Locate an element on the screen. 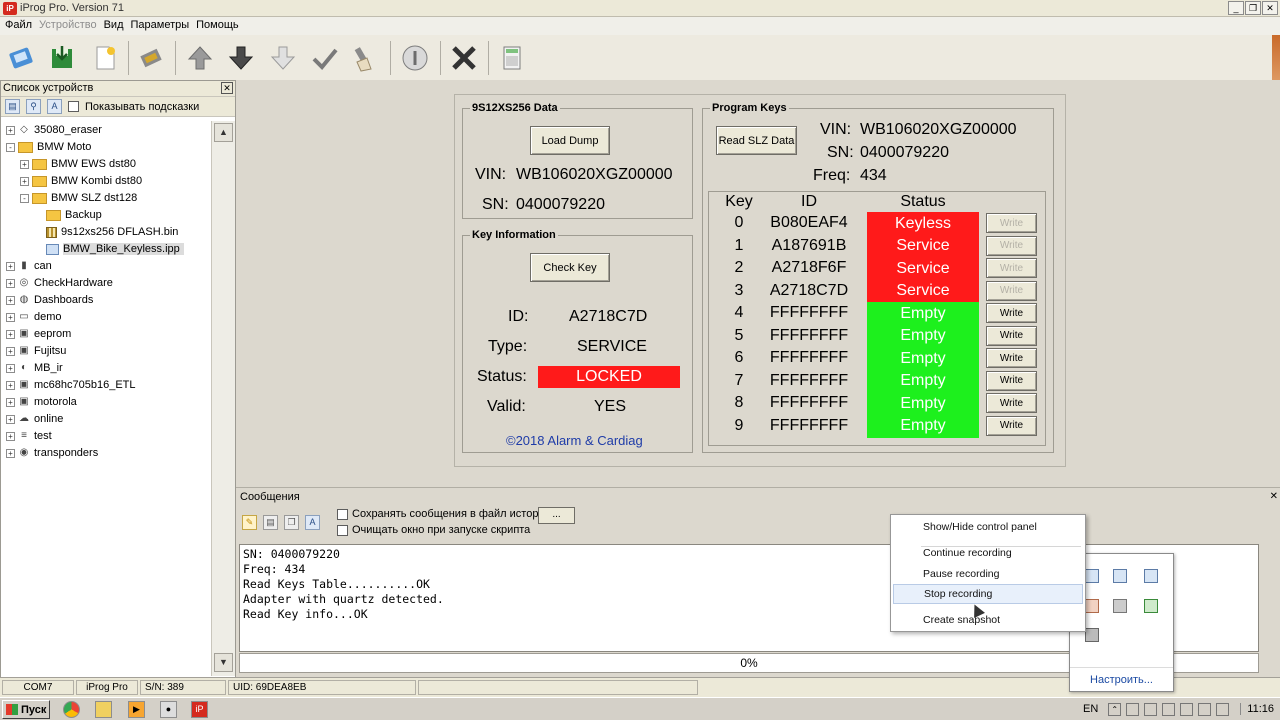  media-player-icon: ▶ is located at coordinates (136, 709).